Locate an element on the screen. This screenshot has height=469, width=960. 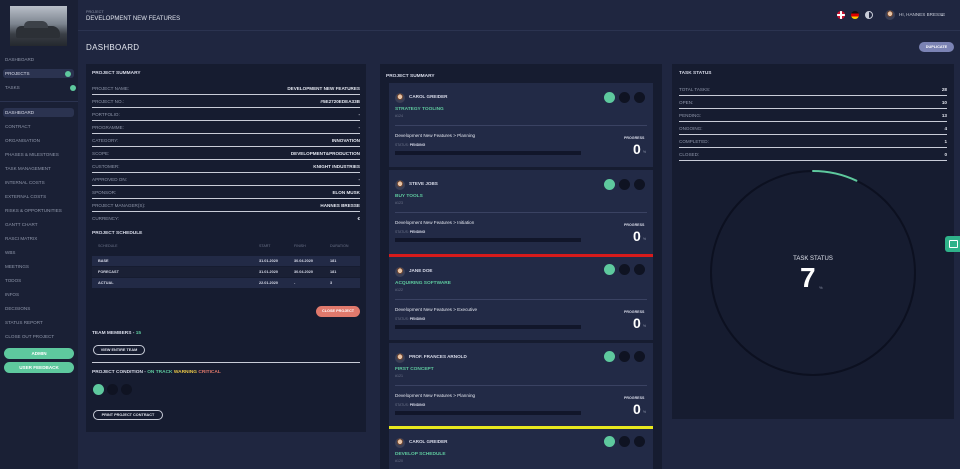
task-card: CAROL GREIDER DEVELOP SCHEDULE #120 is located at coordinates (521, 449).